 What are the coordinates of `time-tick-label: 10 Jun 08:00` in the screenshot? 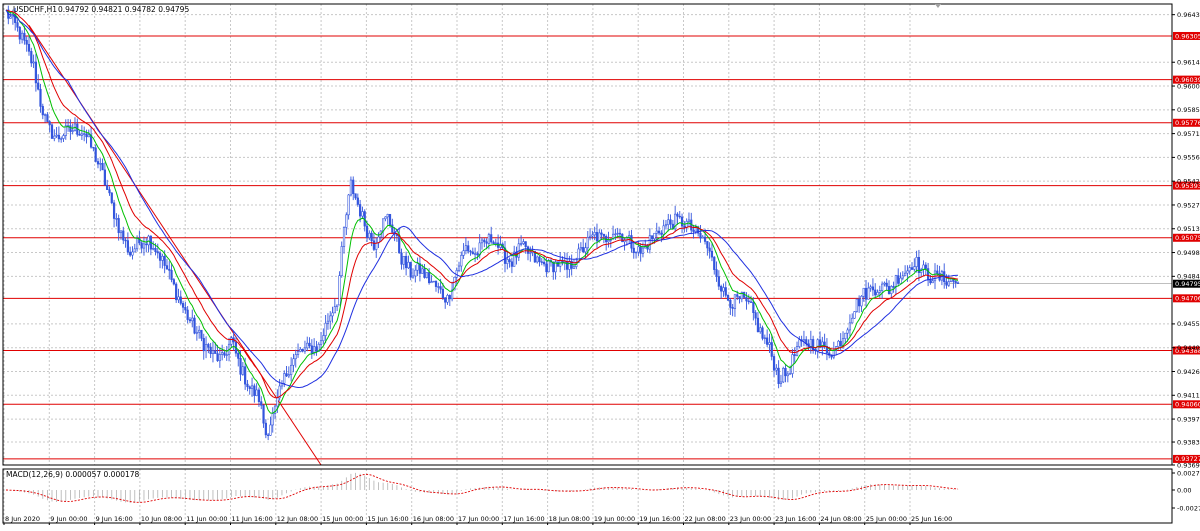 It's located at (161, 519).